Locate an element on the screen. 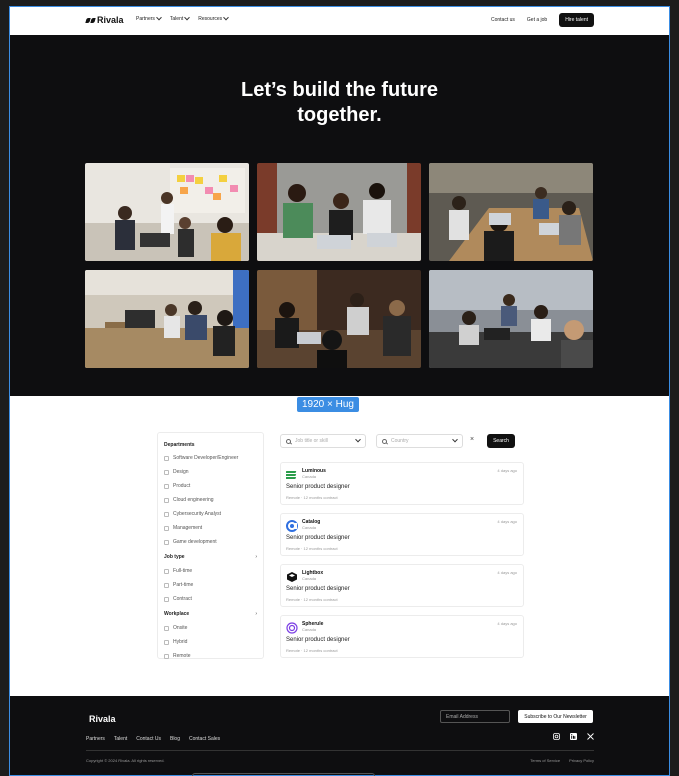 Image resolution: width=679 pixels, height=776 pixels. footer-link: Partners is located at coordinates (95, 739).